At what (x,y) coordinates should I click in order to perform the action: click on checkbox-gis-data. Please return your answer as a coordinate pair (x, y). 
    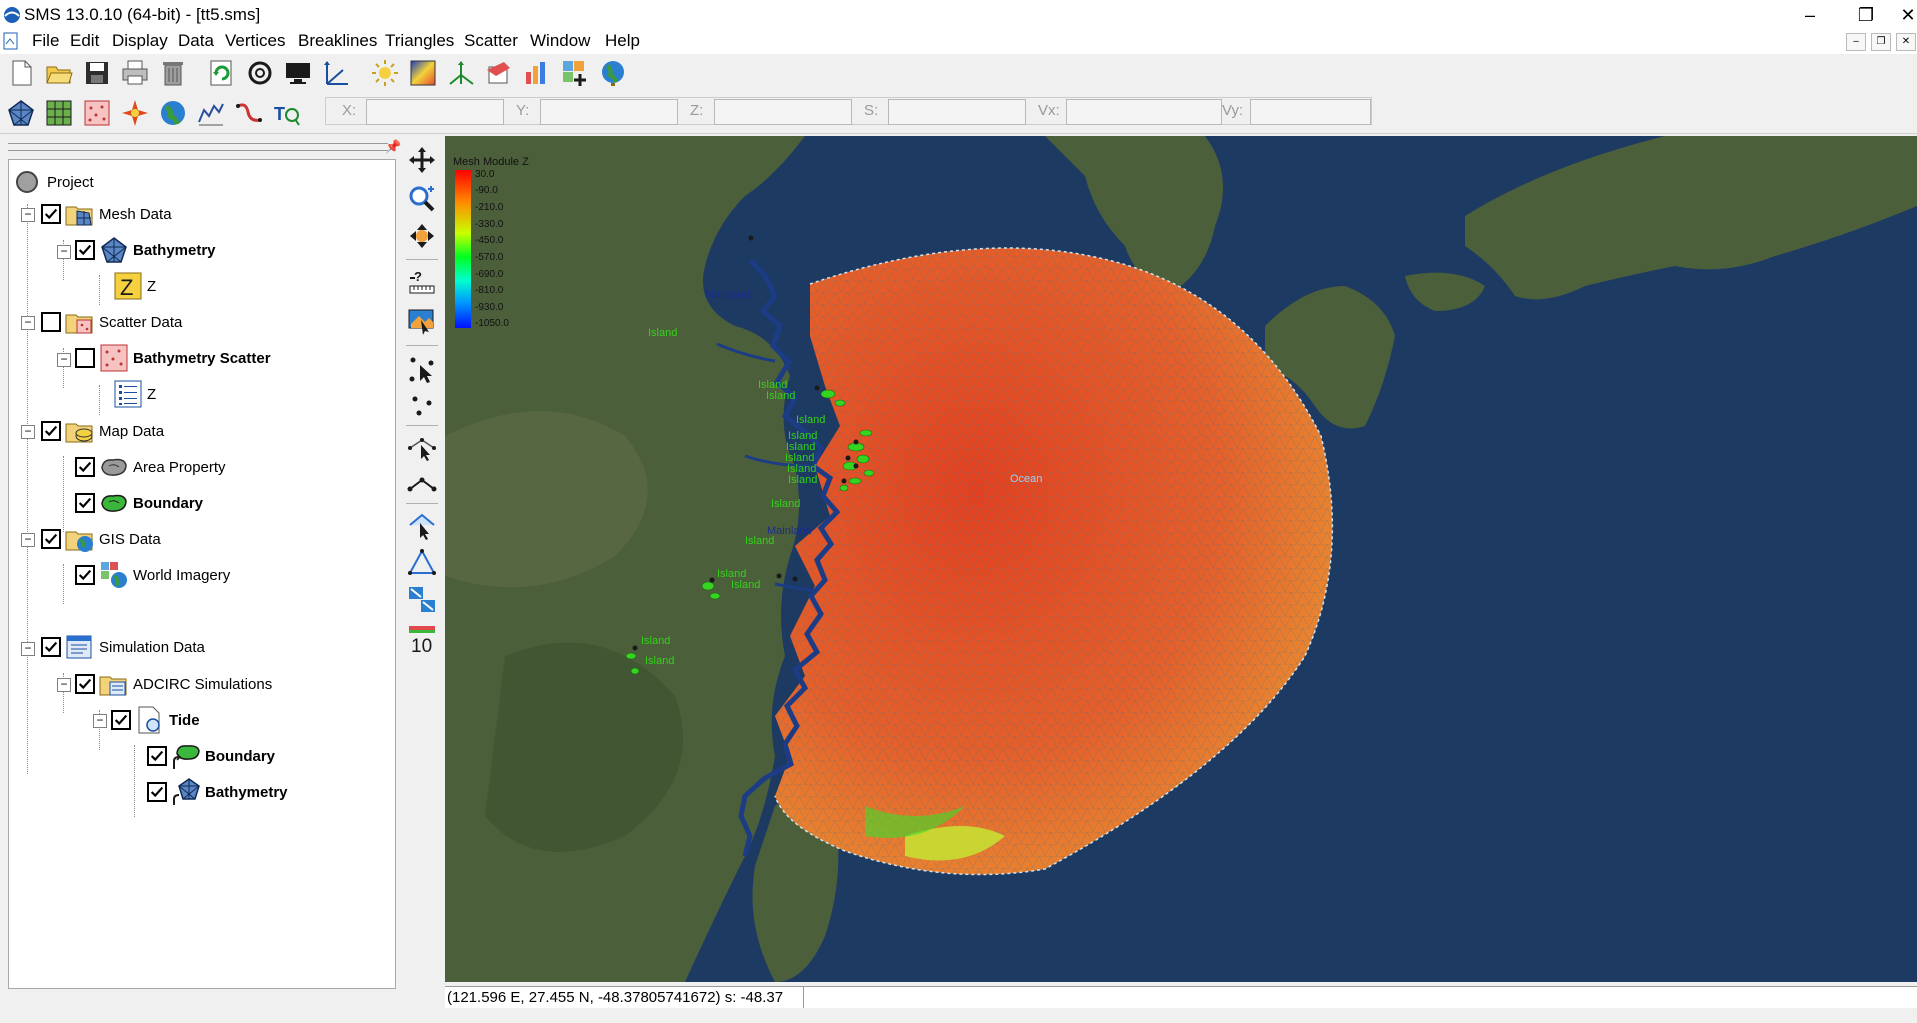
    Looking at the image, I should click on (51, 539).